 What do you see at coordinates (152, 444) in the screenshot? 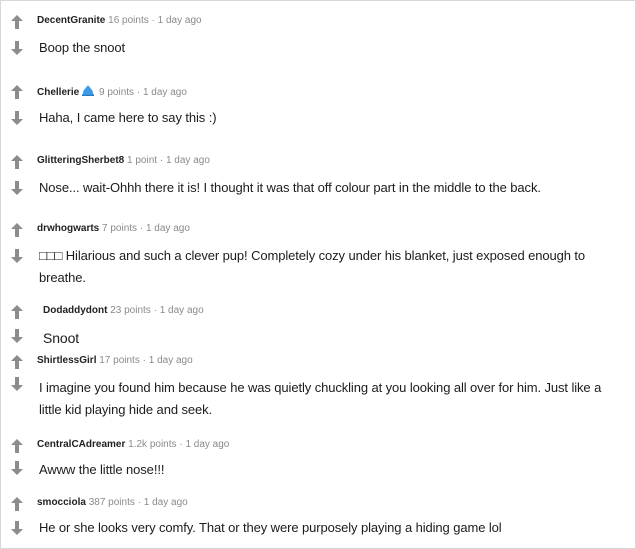
I see `comment-points: 1.2k points` at bounding box center [152, 444].